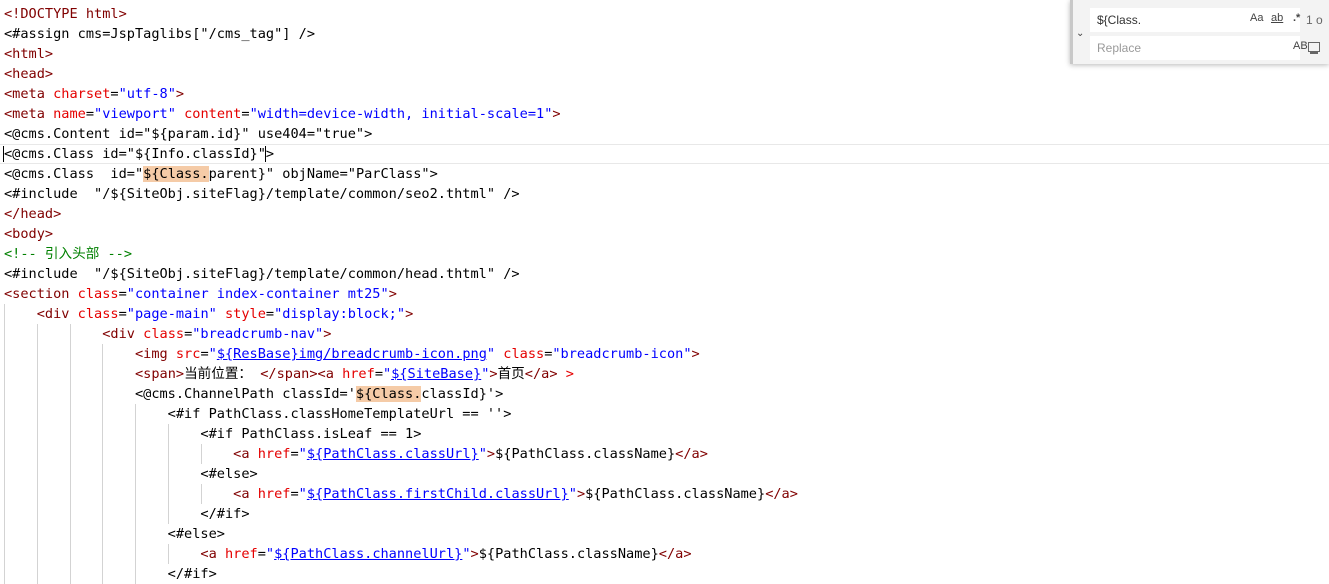 Image resolution: width=1329 pixels, height=584 pixels. What do you see at coordinates (1314, 48) in the screenshot?
I see `replace-all-icon` at bounding box center [1314, 48].